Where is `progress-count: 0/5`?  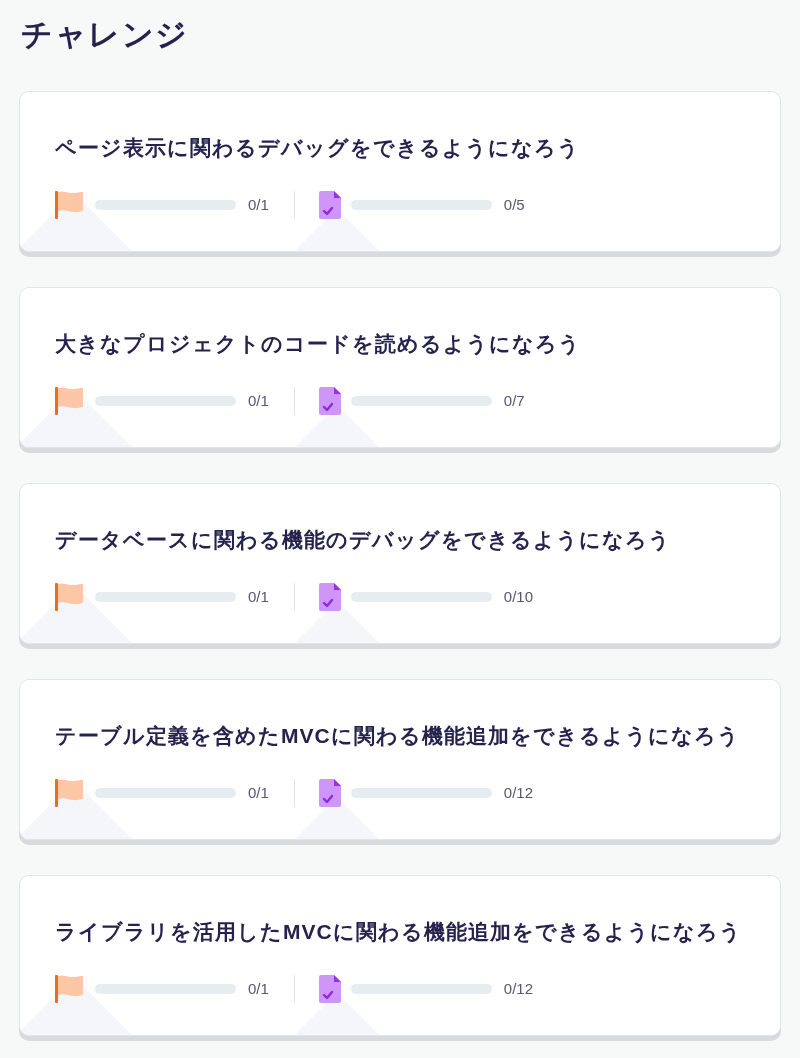
progress-count: 0/5 is located at coordinates (514, 205).